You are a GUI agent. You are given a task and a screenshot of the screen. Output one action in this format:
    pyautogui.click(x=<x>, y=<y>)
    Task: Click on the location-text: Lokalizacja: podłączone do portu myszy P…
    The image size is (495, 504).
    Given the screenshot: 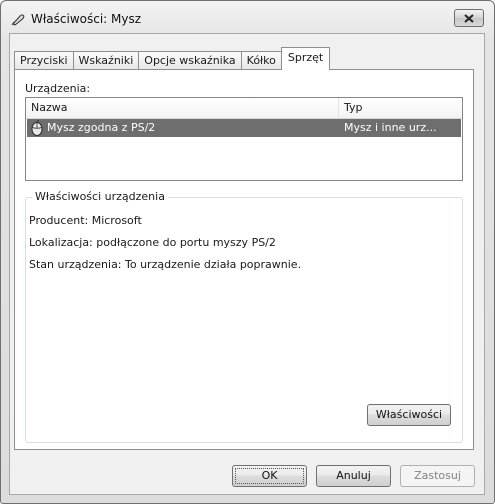 What is the action you would take?
    pyautogui.click(x=152, y=242)
    